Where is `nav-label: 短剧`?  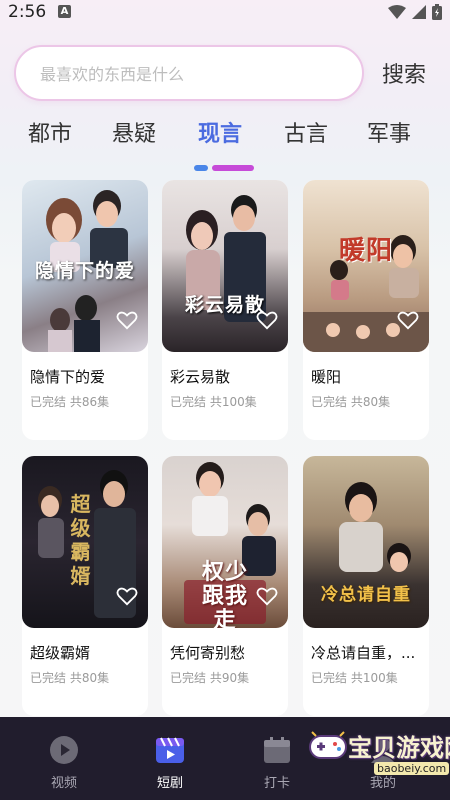 nav-label: 短剧 is located at coordinates (169, 783).